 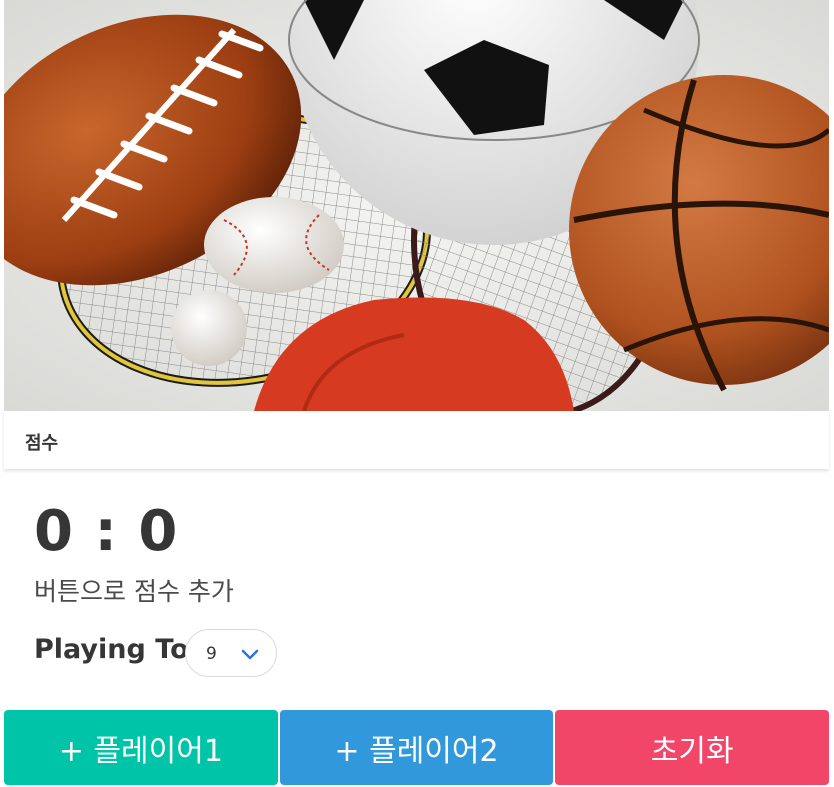 What do you see at coordinates (42, 443) in the screenshot?
I see `card-header-title: 점수` at bounding box center [42, 443].